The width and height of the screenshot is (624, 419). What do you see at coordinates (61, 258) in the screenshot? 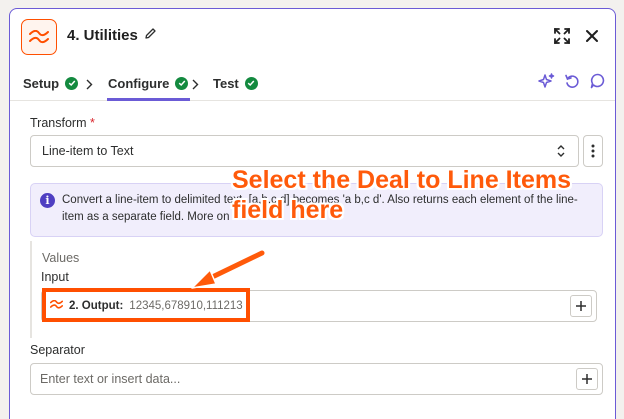
I see `values-title: Values` at bounding box center [61, 258].